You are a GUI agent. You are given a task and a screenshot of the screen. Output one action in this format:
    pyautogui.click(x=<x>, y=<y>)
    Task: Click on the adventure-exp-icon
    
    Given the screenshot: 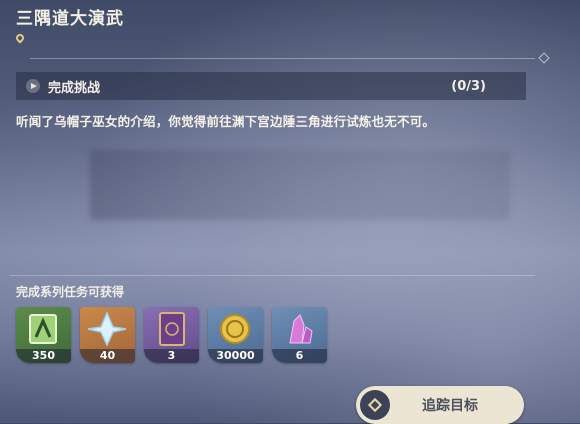 What is the action you would take?
    pyautogui.click(x=43, y=329)
    